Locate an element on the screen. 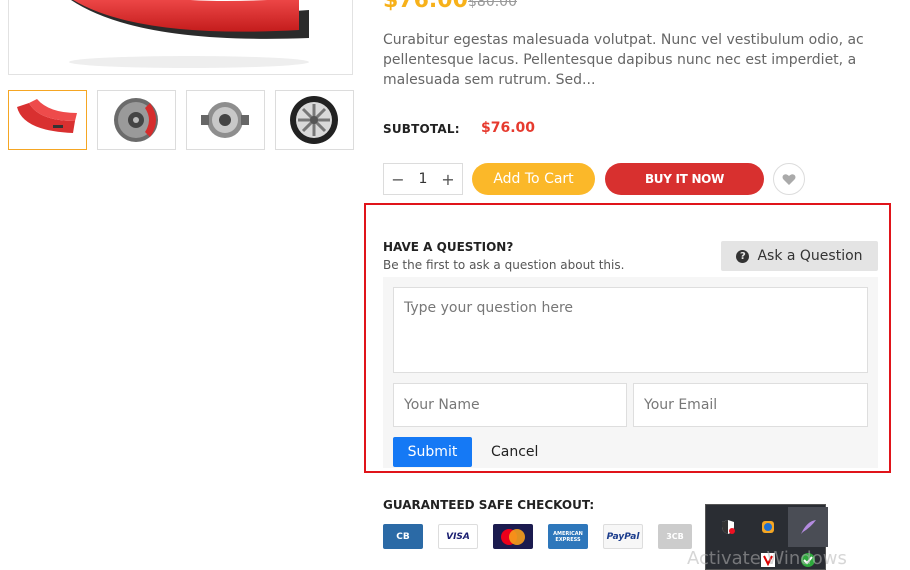  buy-now-button: BUY IT NOW is located at coordinates (684, 179).